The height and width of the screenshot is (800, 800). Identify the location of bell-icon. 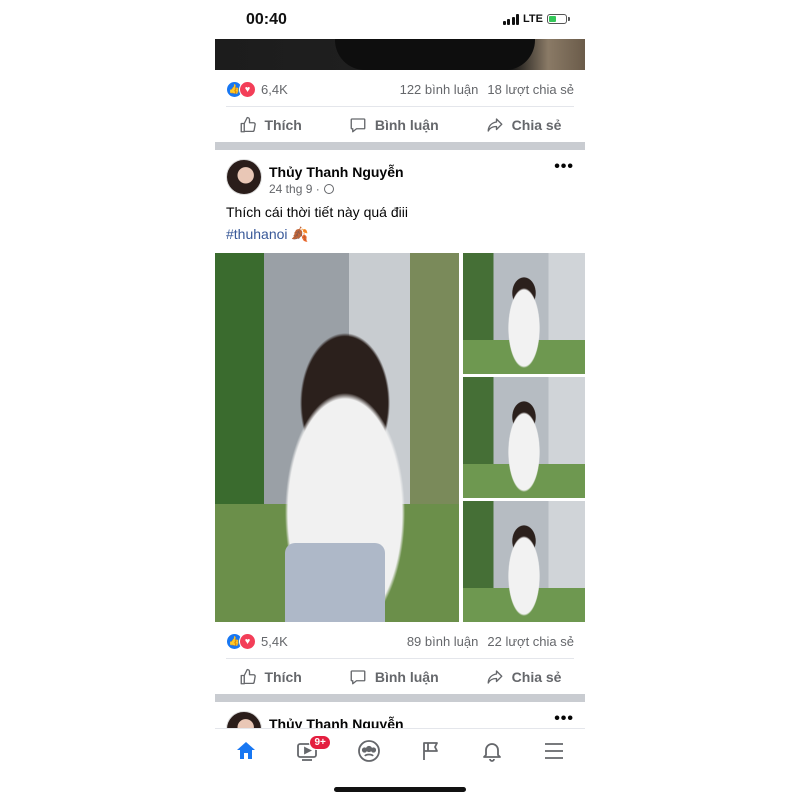
(492, 752).